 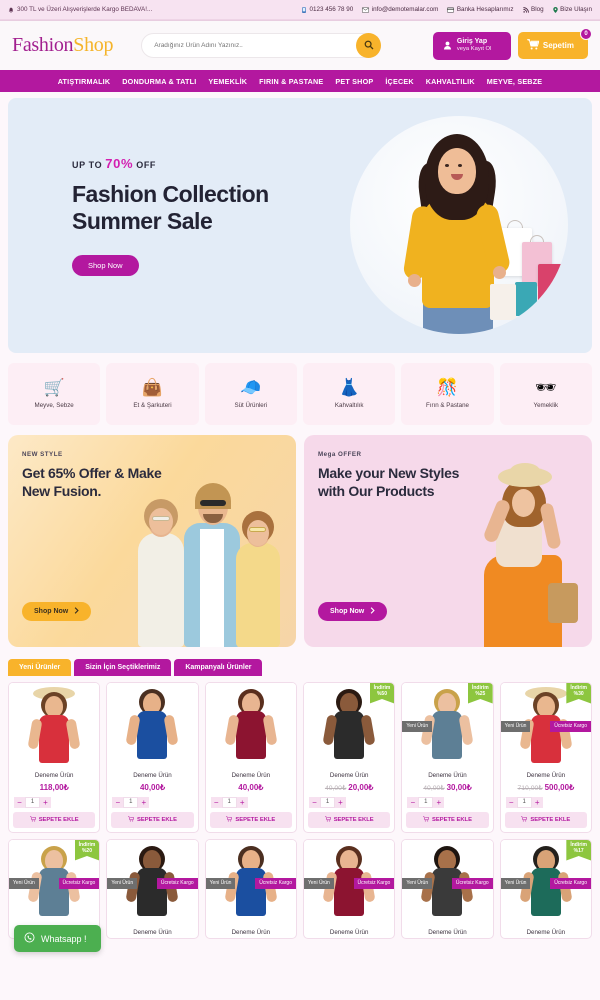 I want to click on blog-link: Blog, so click(x=533, y=9).